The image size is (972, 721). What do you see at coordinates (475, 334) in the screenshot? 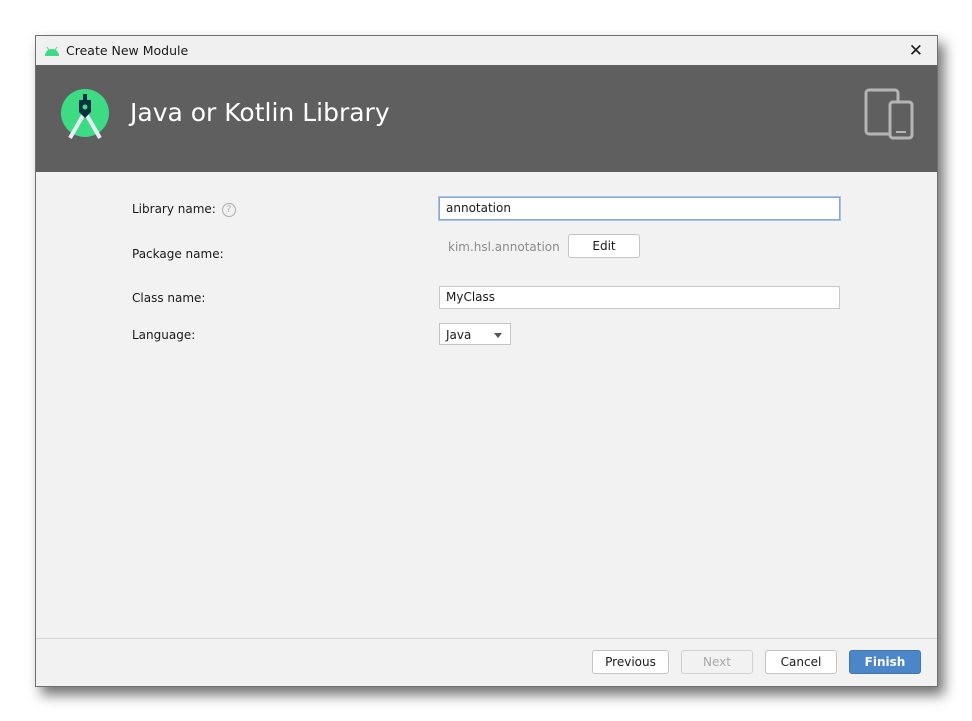
I see `language-select: Java` at bounding box center [475, 334].